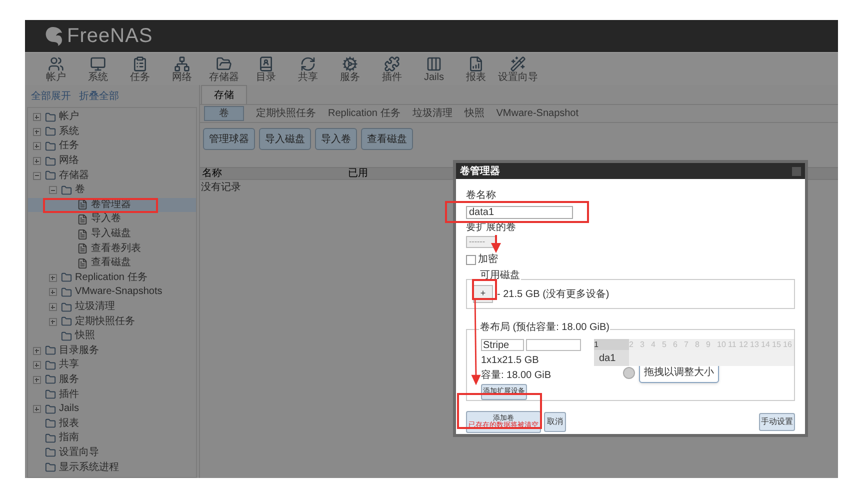 The width and height of the screenshot is (848, 499). I want to click on tree-item: 系统, so click(69, 131).